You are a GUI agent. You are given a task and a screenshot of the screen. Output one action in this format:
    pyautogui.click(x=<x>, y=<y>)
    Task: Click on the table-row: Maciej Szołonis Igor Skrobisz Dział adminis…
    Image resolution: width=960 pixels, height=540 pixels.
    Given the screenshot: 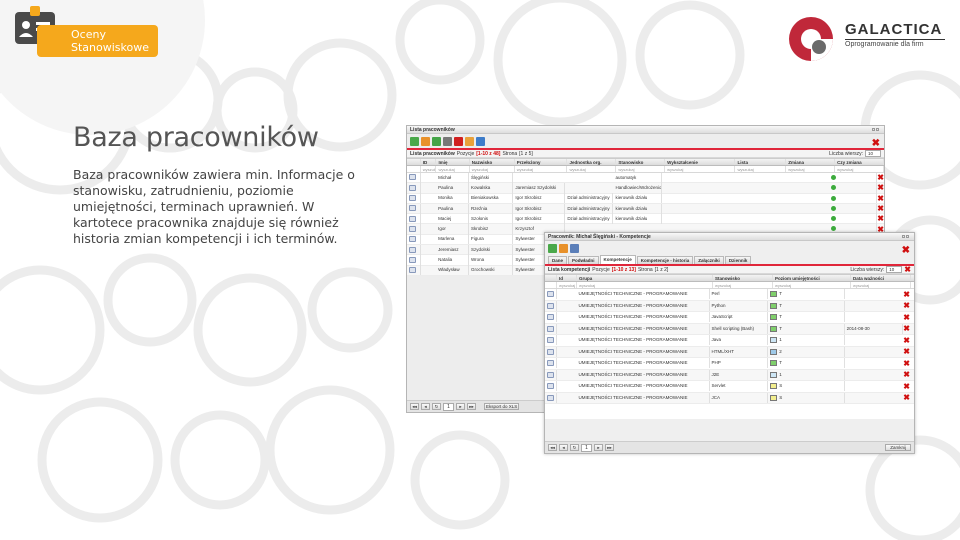 What is the action you would take?
    pyautogui.click(x=645, y=219)
    